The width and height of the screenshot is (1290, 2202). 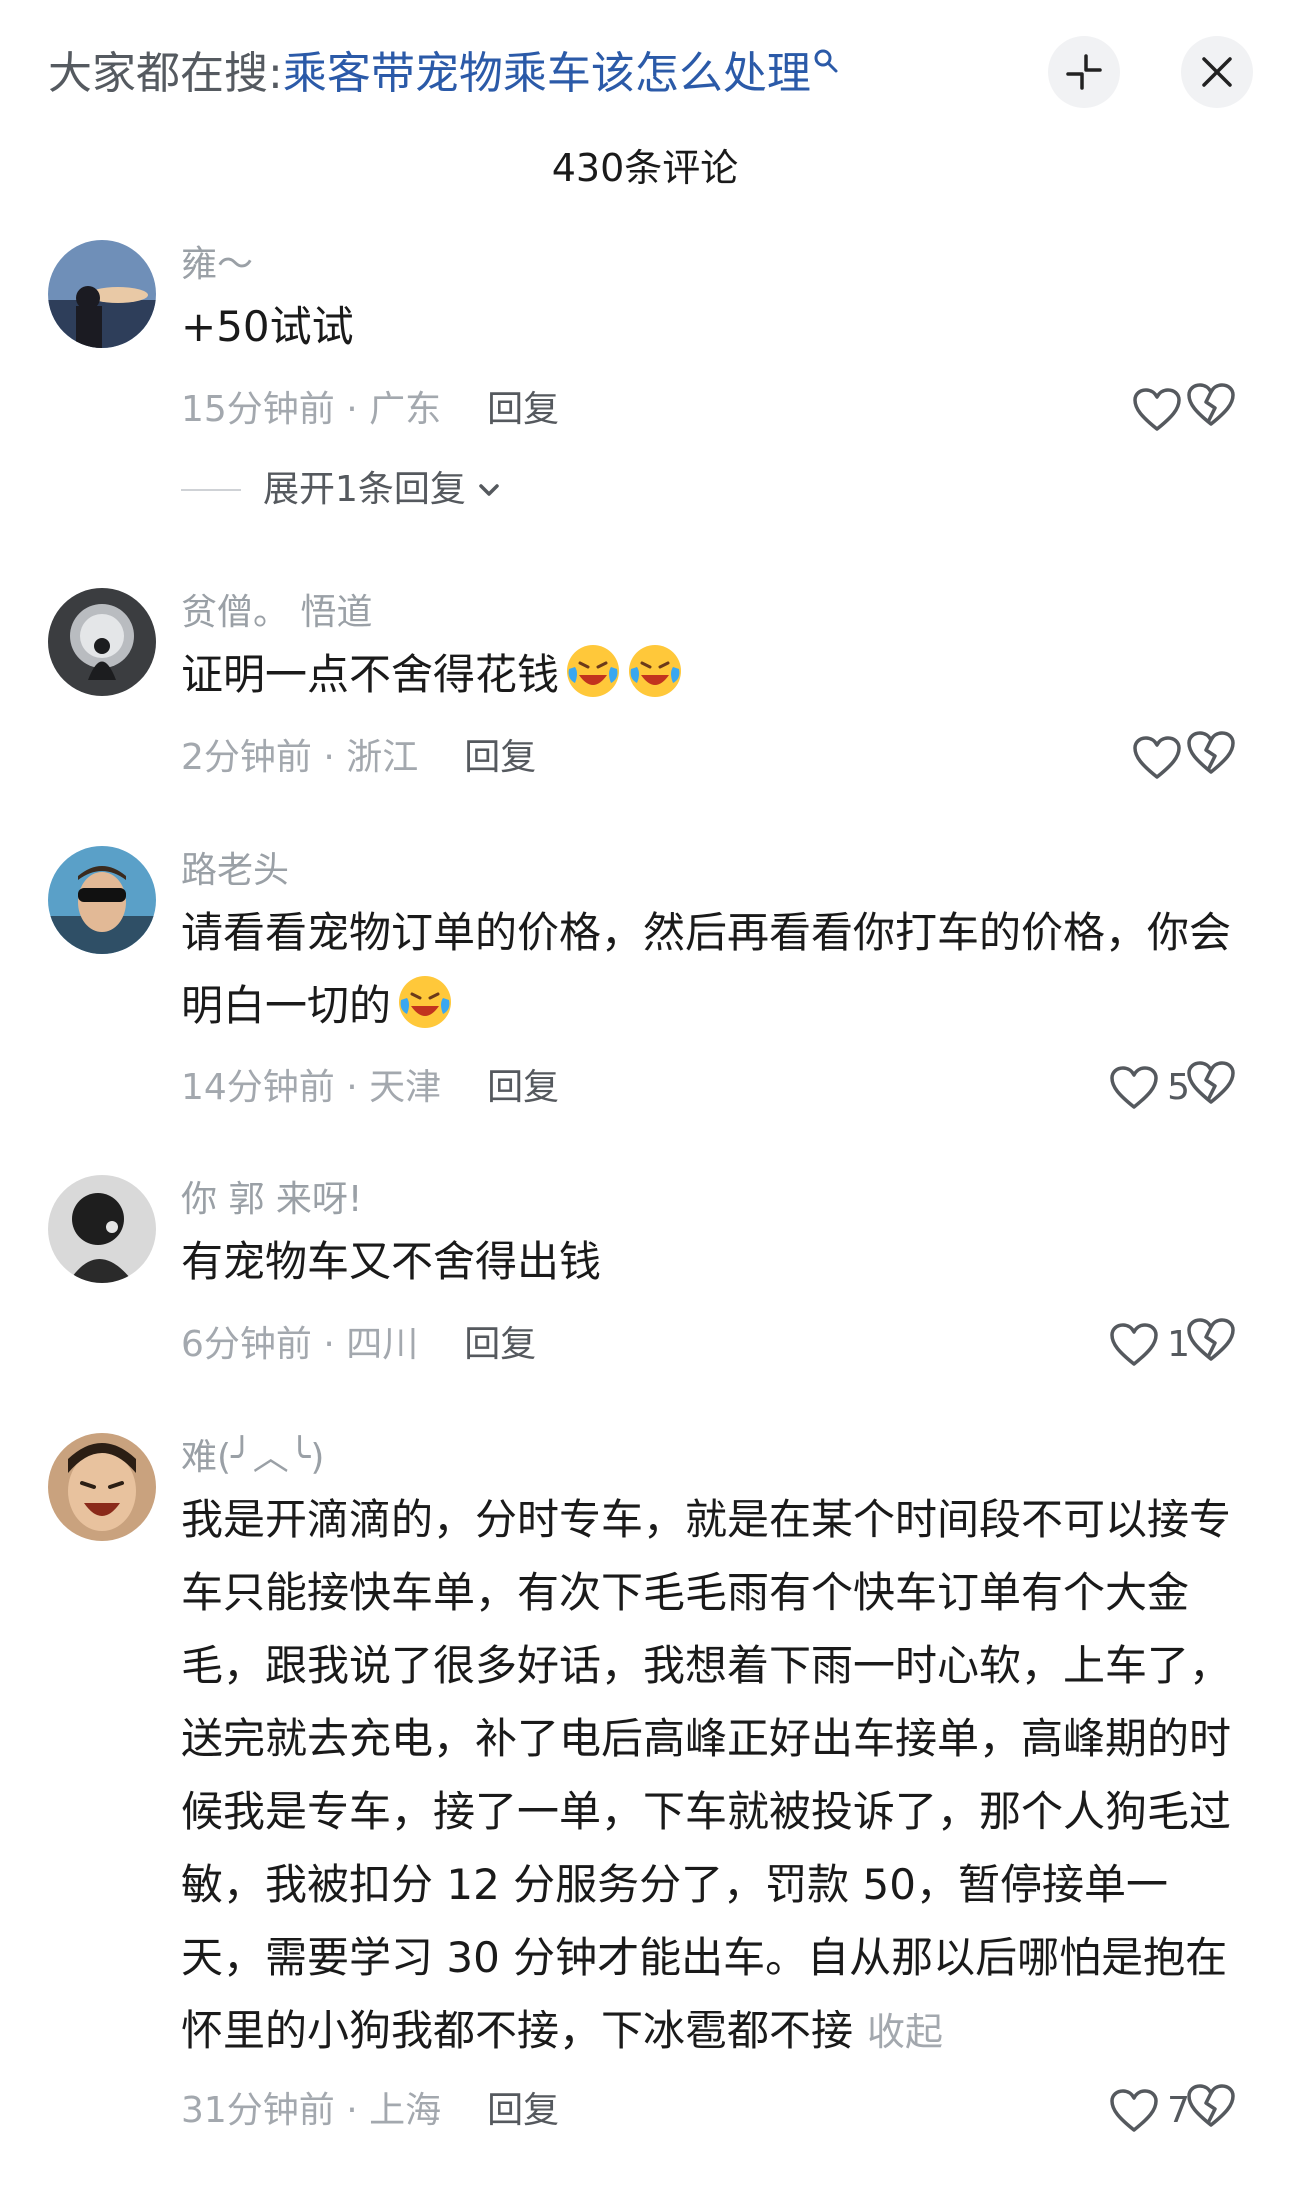 I want to click on comment-meta: 2分钟前 · 浙江 回复, so click(x=358, y=758).